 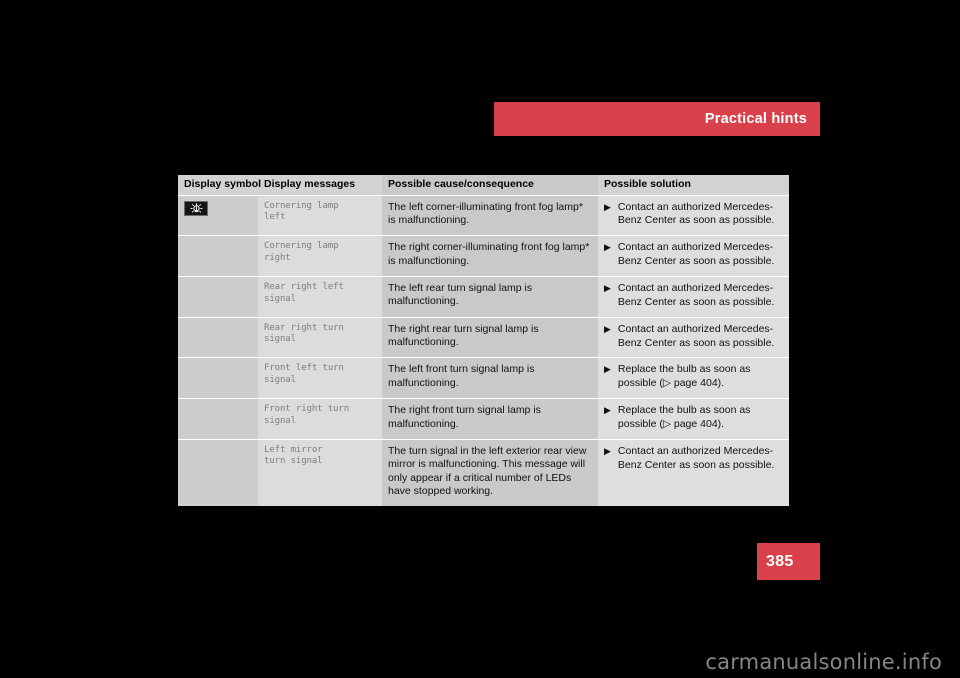 What do you see at coordinates (823, 662) in the screenshot?
I see `watermark-text: carmanualsonline.info` at bounding box center [823, 662].